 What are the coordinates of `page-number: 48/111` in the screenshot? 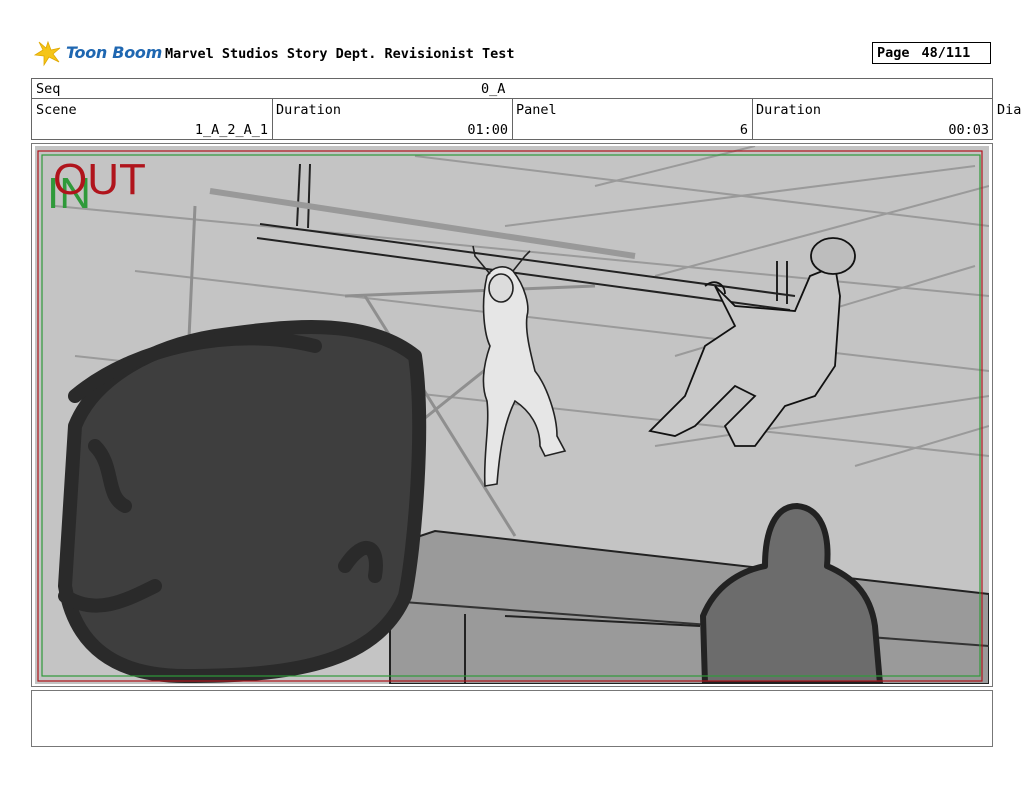 It's located at (946, 53).